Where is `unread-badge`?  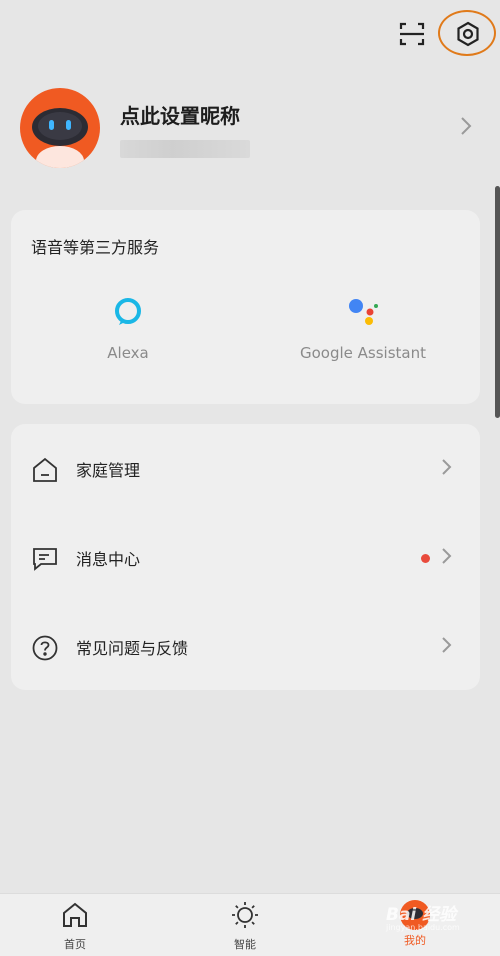 unread-badge is located at coordinates (425, 558).